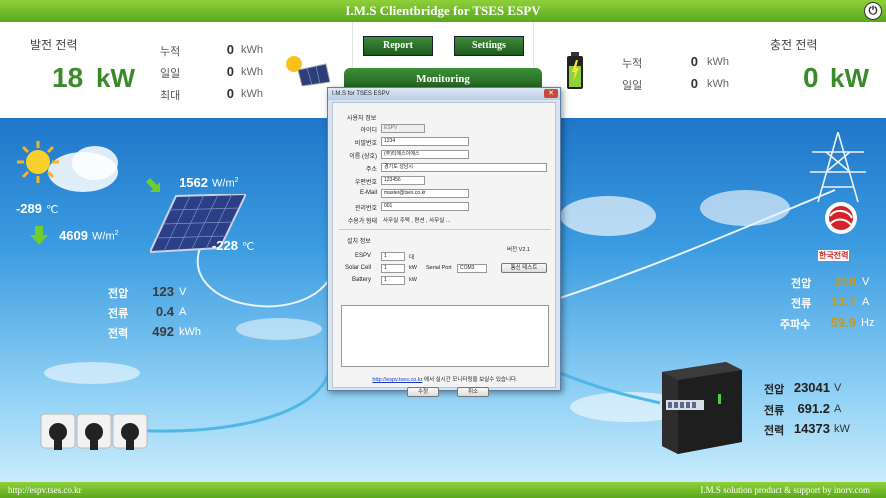 This screenshot has height=498, width=886. I want to click on version-label: 버전 V2.1, so click(518, 250).